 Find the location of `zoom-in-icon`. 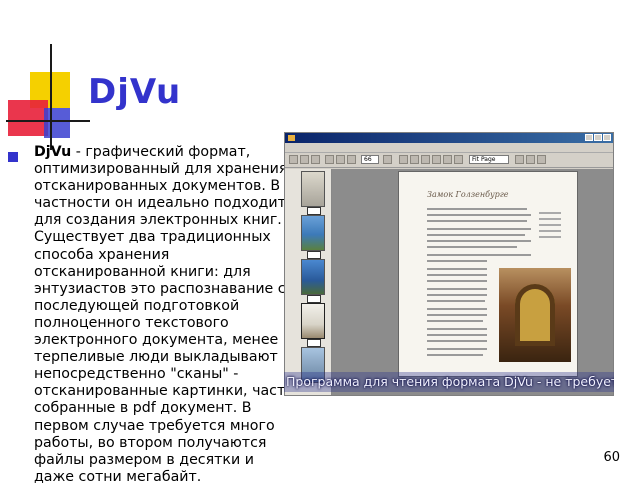

zoom-in-icon is located at coordinates (403, 159).